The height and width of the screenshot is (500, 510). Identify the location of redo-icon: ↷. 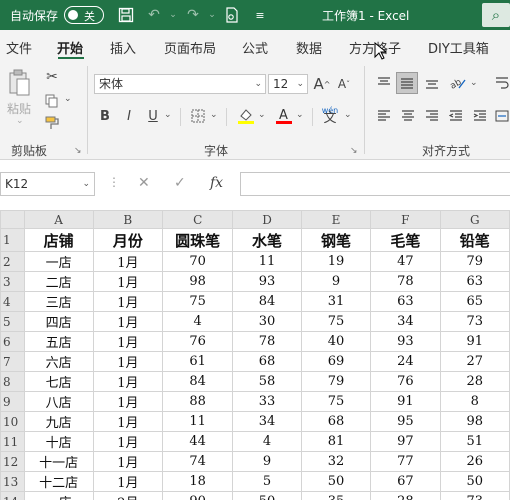
(193, 15).